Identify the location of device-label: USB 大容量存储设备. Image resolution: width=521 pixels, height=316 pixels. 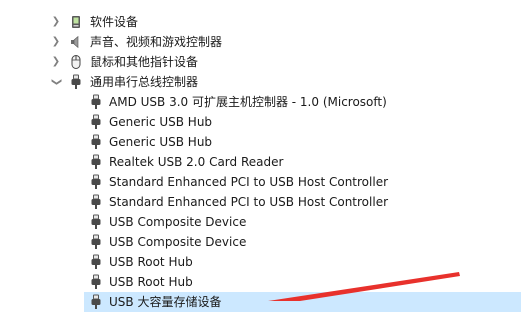
(165, 302).